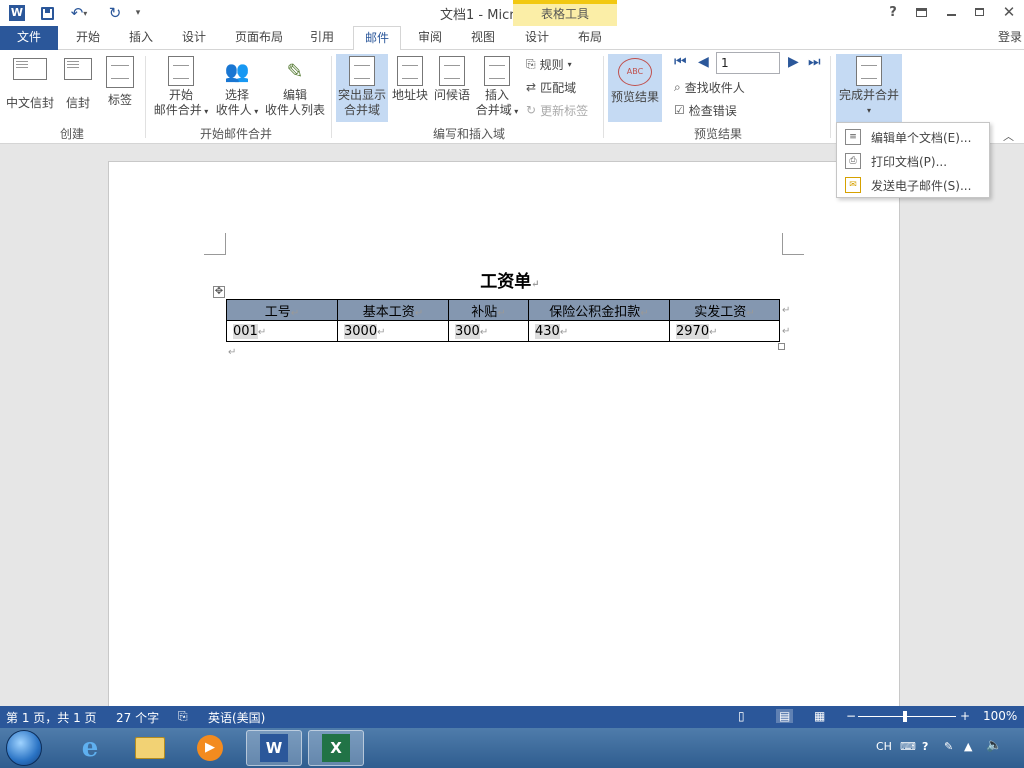 The width and height of the screenshot is (1024, 768). I want to click on table-cell: 300↵, so click(488, 331).